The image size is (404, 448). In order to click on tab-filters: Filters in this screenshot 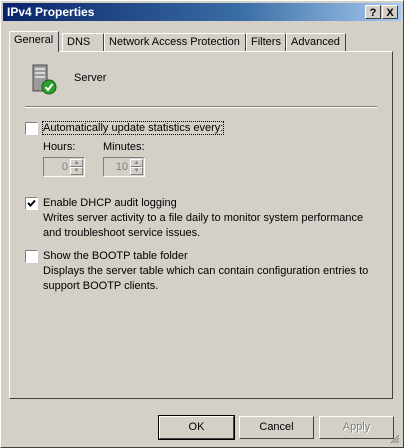, I will do `click(266, 42)`.